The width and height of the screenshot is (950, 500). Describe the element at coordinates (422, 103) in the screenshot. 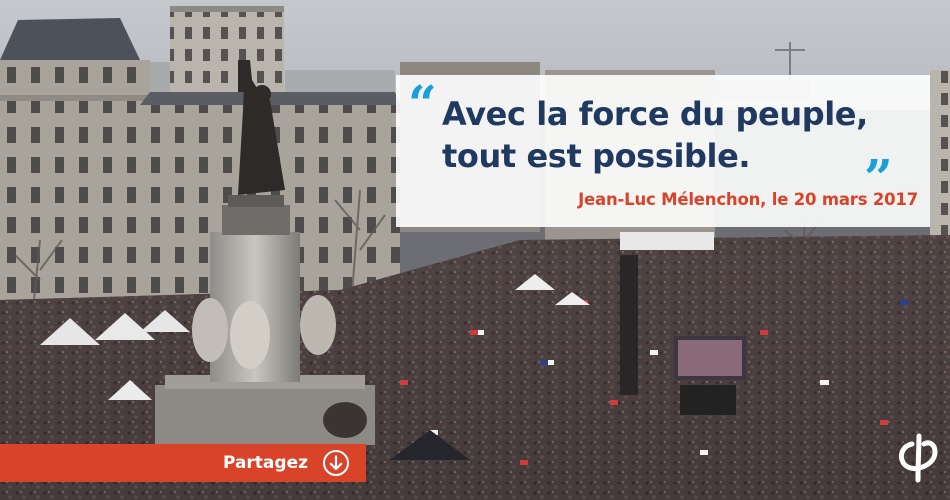

I see `quote-open-mark: “` at that location.